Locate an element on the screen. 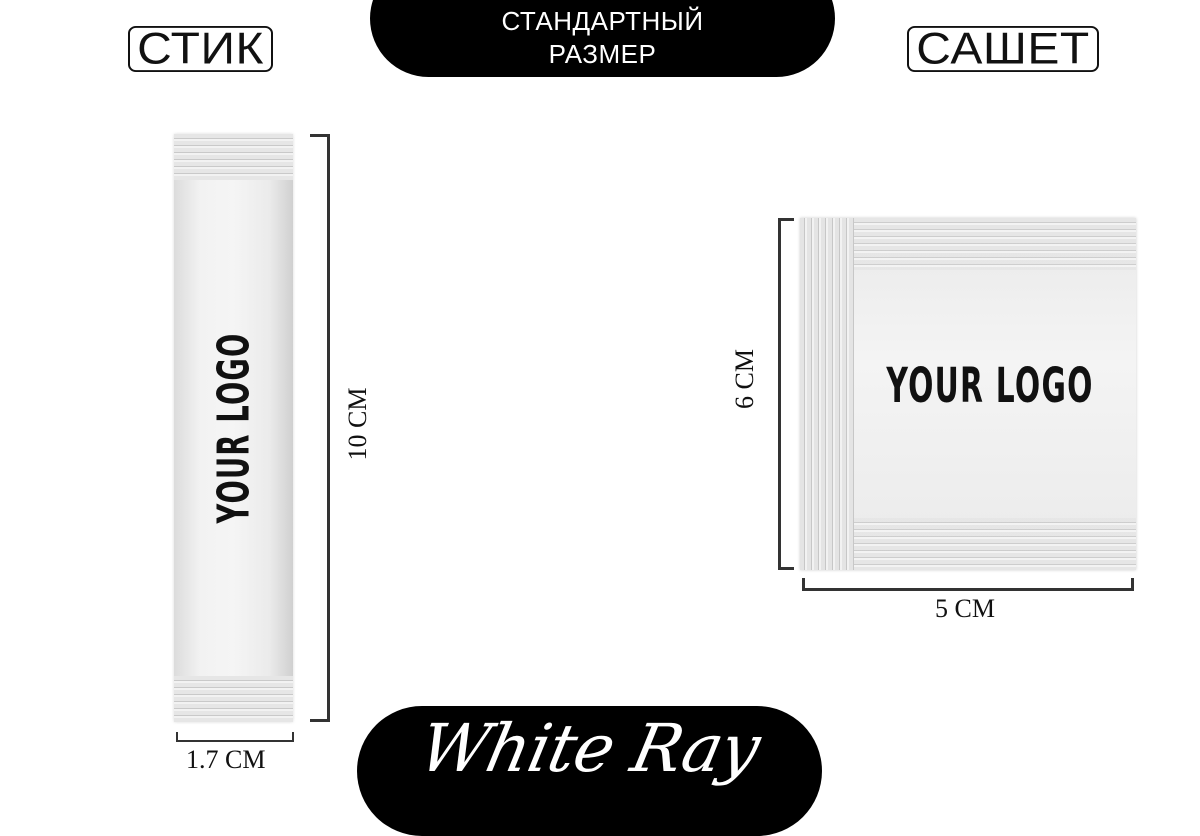 The height and width of the screenshot is (836, 1200). banner-line-1: СТАНДАРТНЫЙ is located at coordinates (602, 21).